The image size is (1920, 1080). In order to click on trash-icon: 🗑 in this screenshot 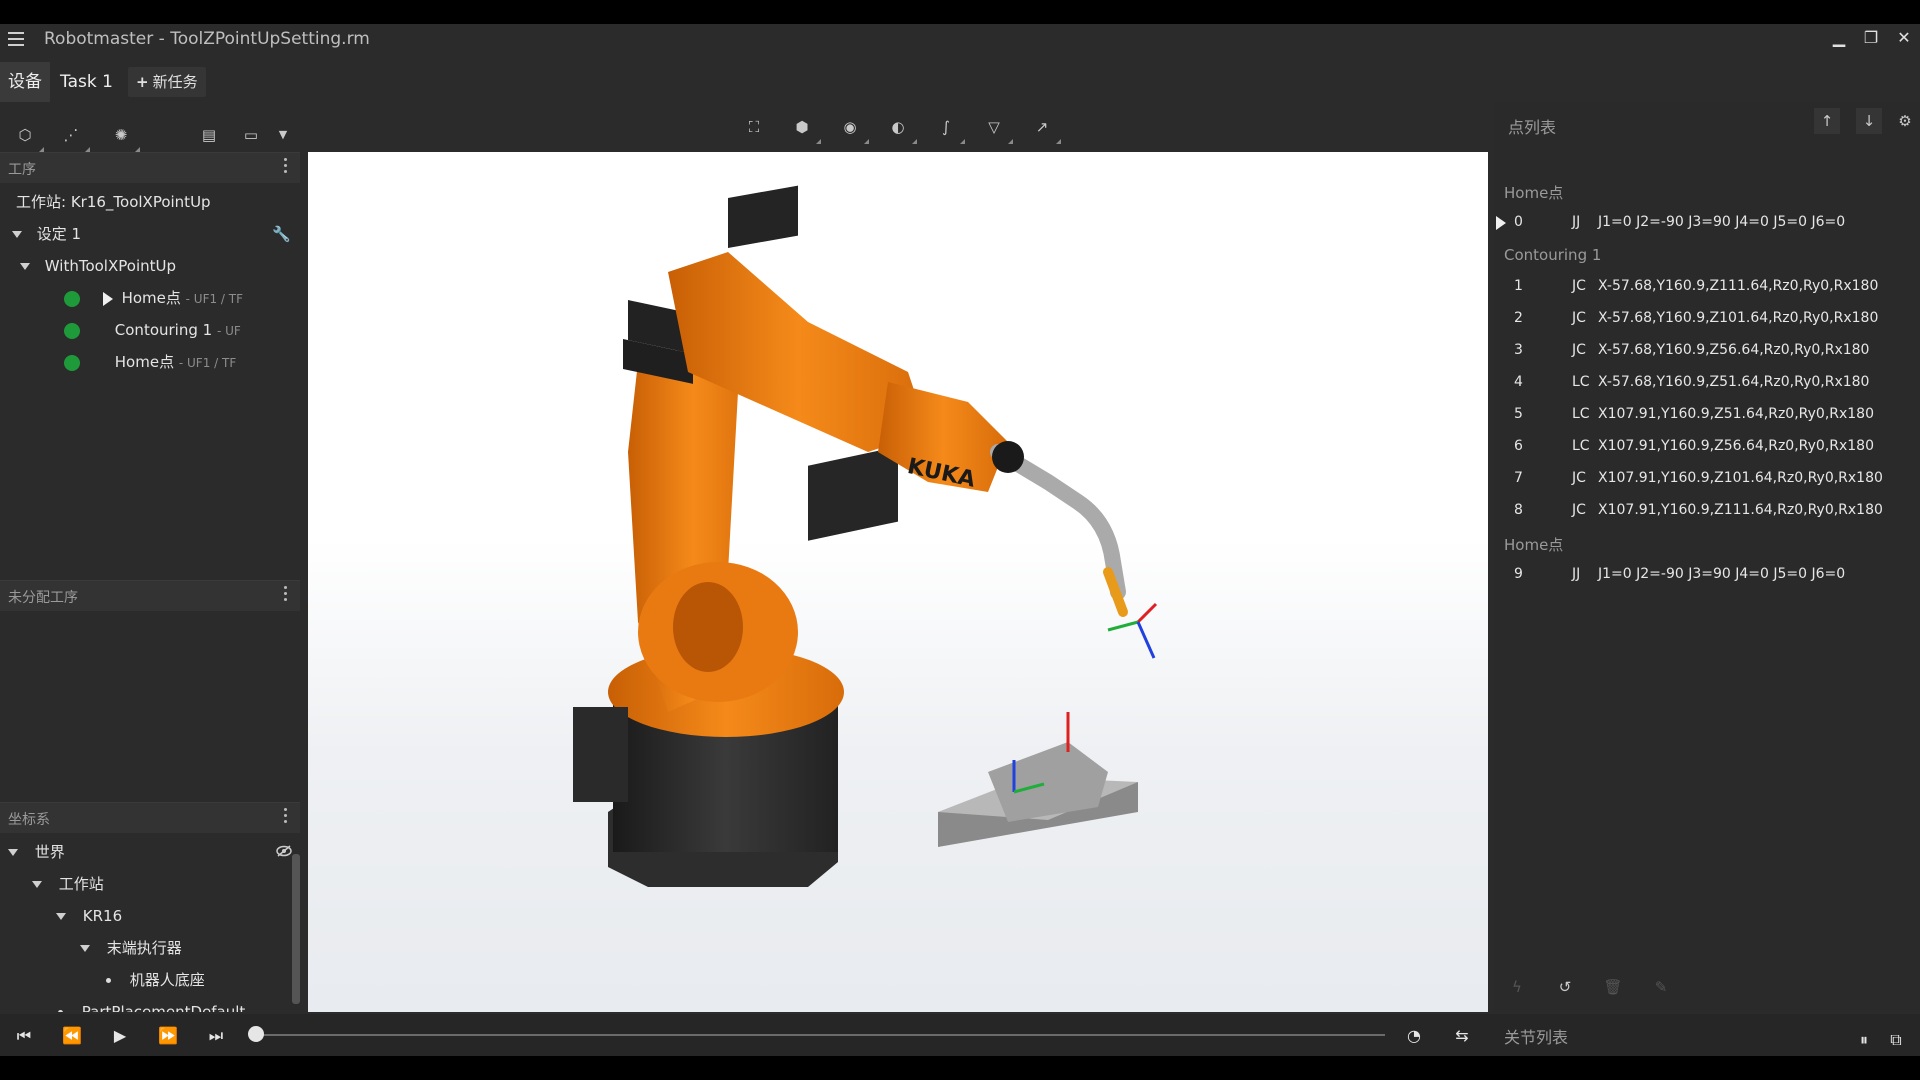, I will do `click(1613, 987)`.